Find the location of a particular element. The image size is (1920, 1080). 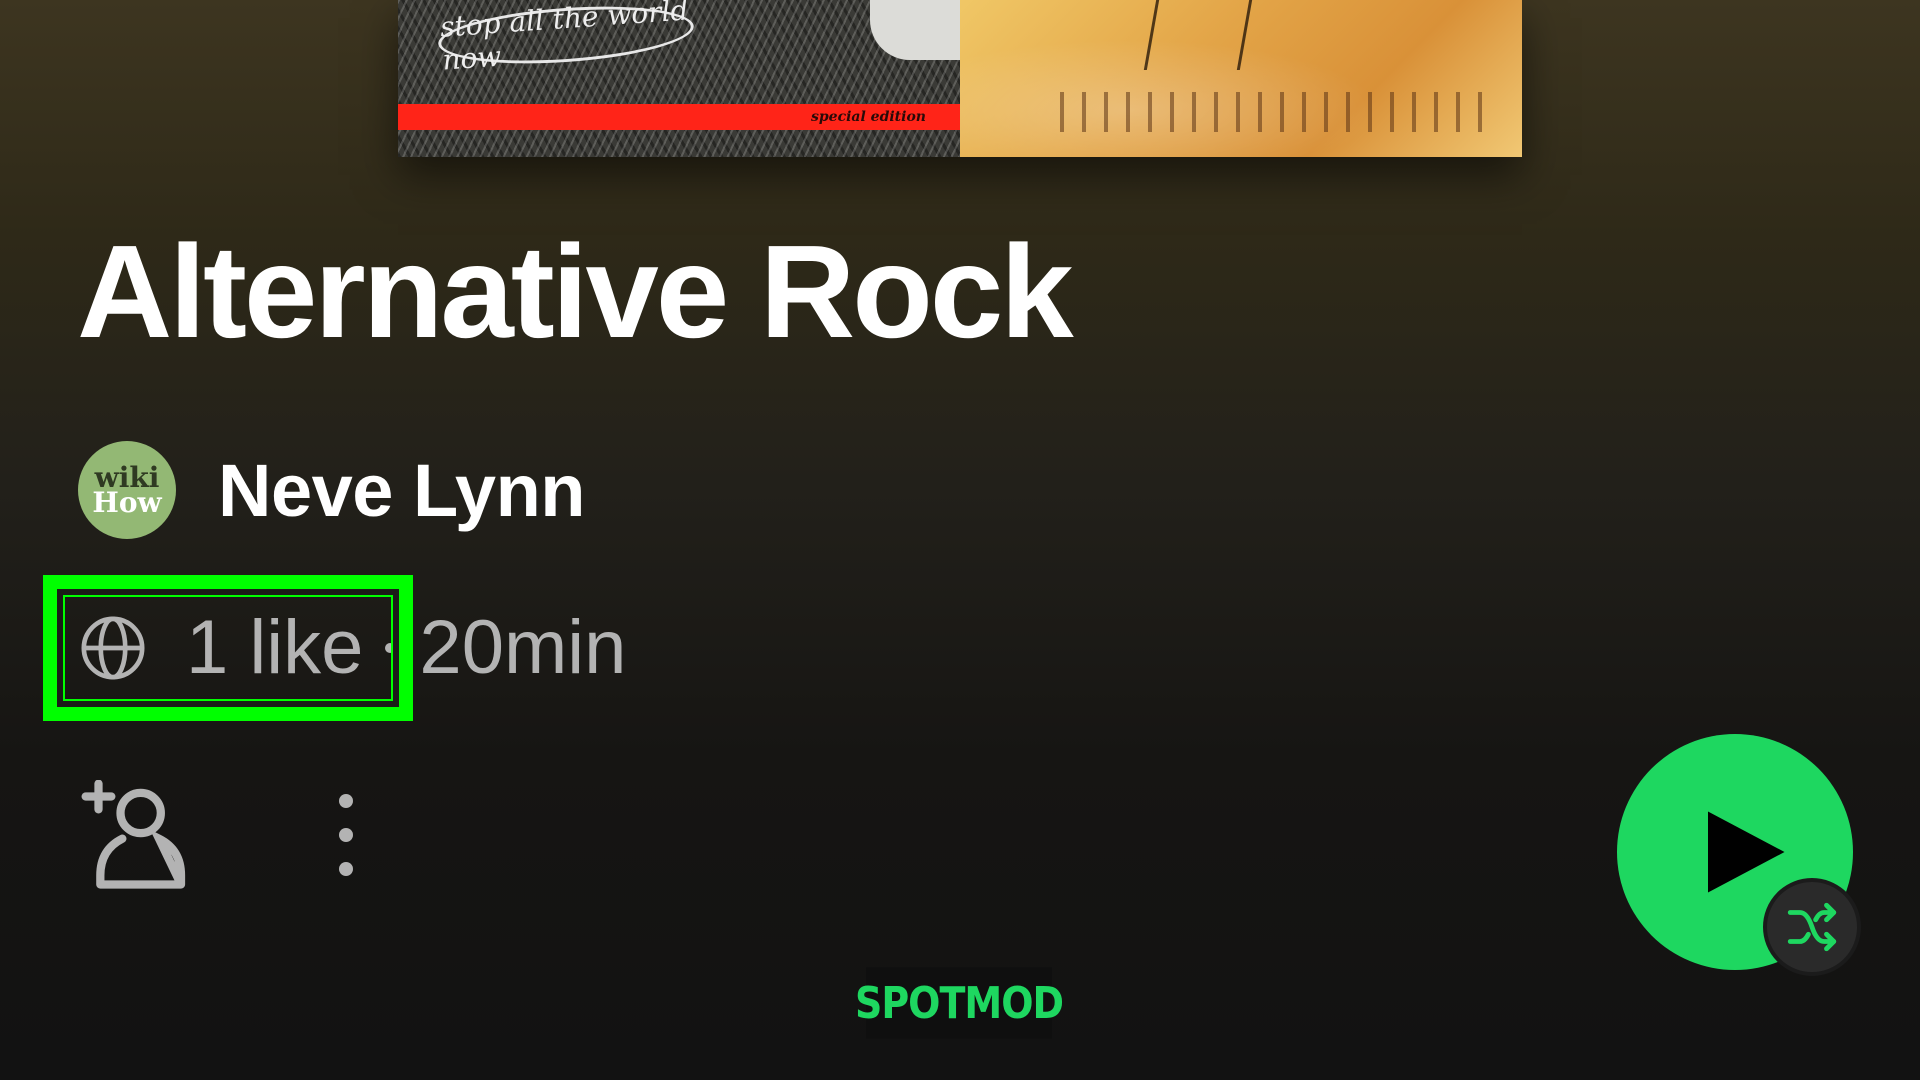

highlight-annotation-box is located at coordinates (228, 648).